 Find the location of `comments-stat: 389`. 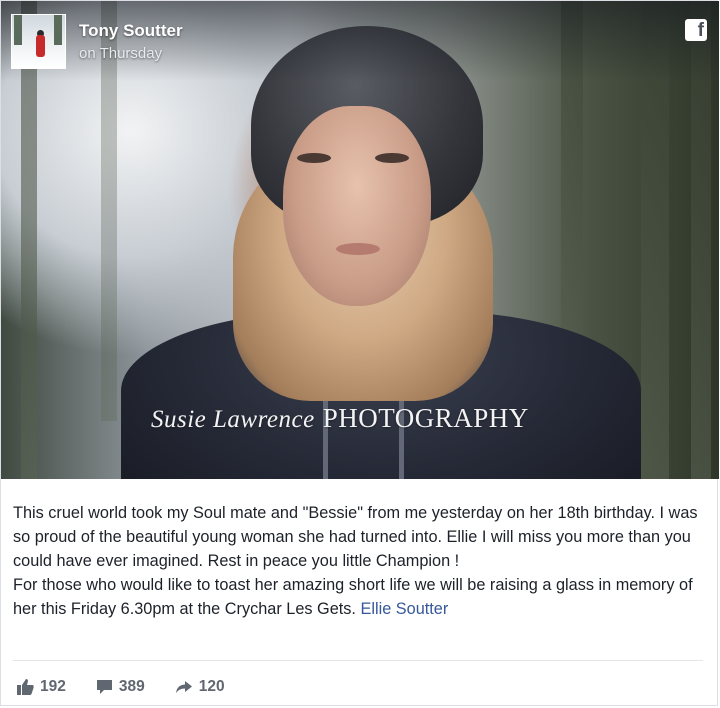

comments-stat: 389 is located at coordinates (120, 687).